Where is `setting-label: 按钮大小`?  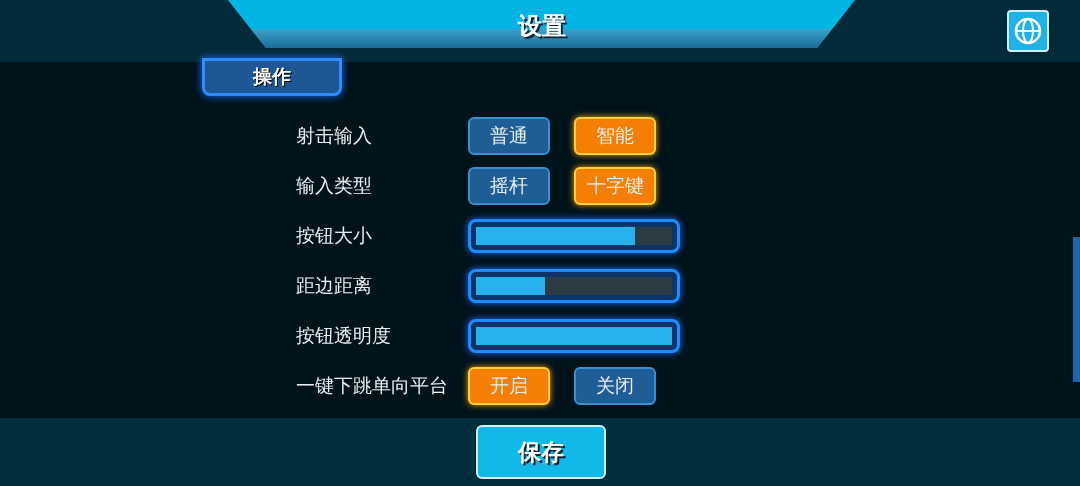
setting-label: 按钮大小 is located at coordinates (334, 235).